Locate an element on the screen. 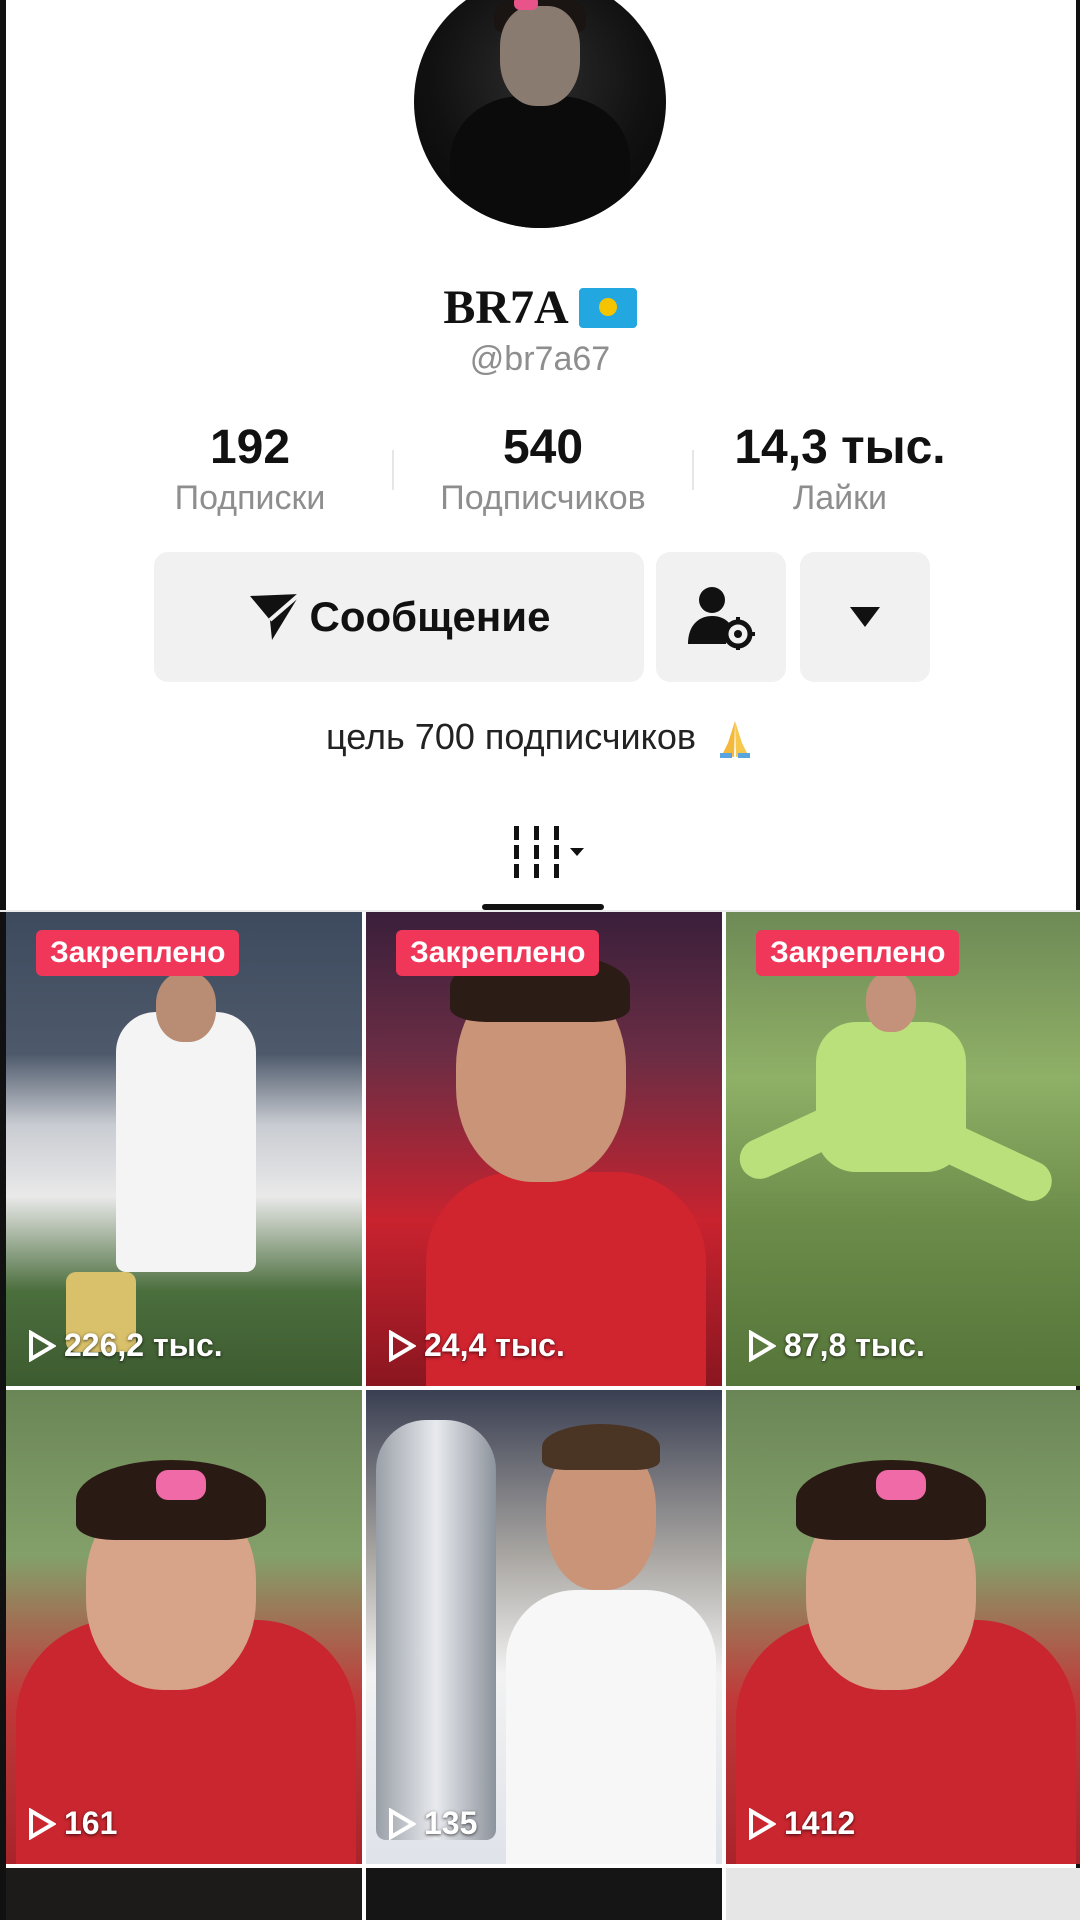  stat-likes: 14,3 тыс. Лайки is located at coordinates (840, 470).